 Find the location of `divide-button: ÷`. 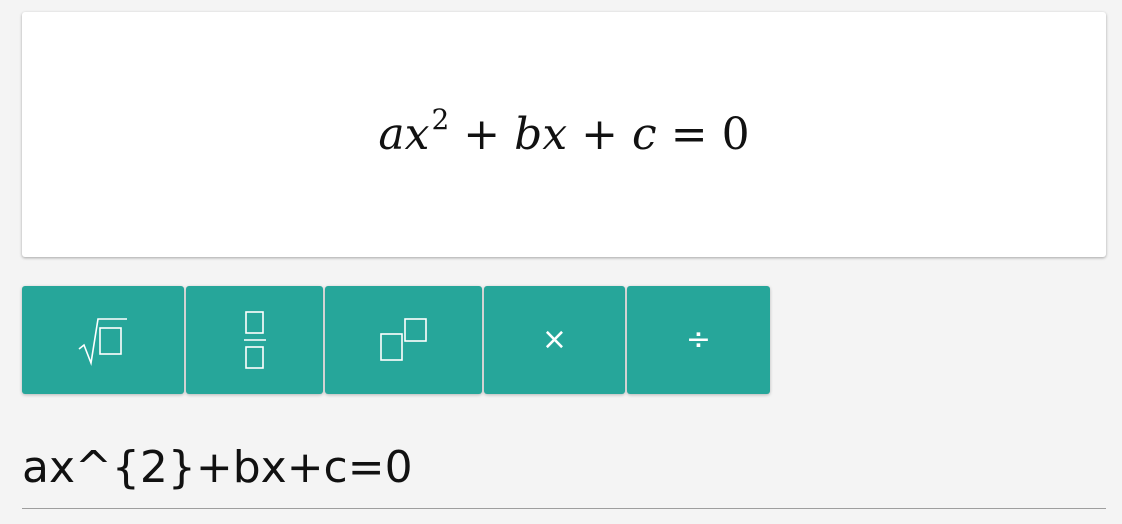

divide-button: ÷ is located at coordinates (698, 340).